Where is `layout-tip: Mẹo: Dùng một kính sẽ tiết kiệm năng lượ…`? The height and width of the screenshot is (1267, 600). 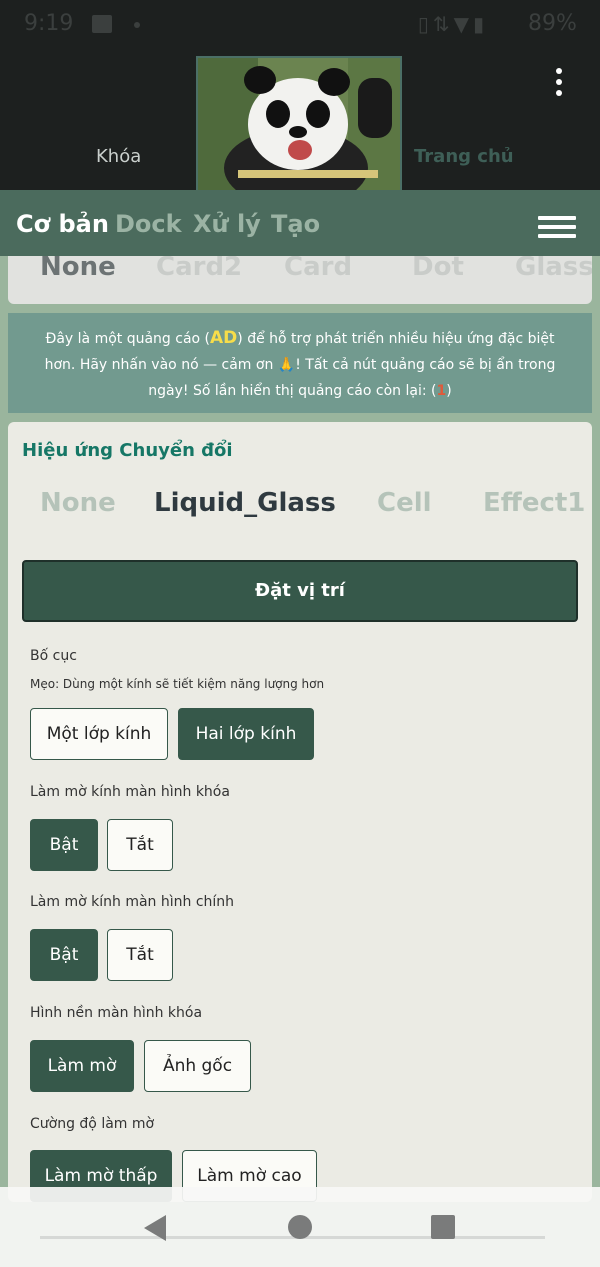
layout-tip: Mẹo: Dùng một kính sẽ tiết kiệm năng lượ… is located at coordinates (177, 684).